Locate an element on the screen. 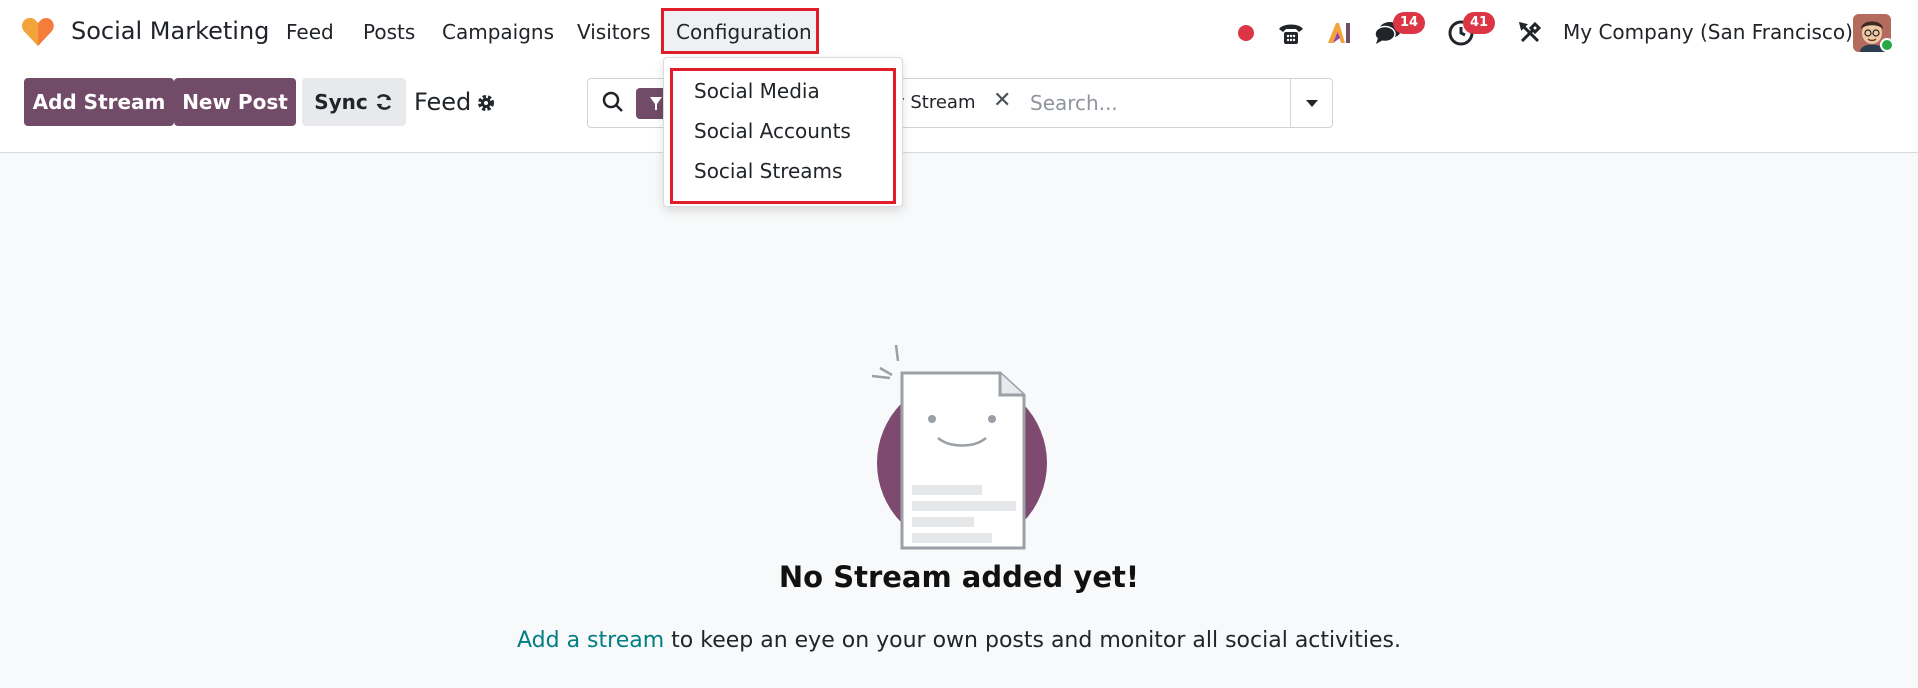  add-stream-label: Add Stream is located at coordinates (99, 102).